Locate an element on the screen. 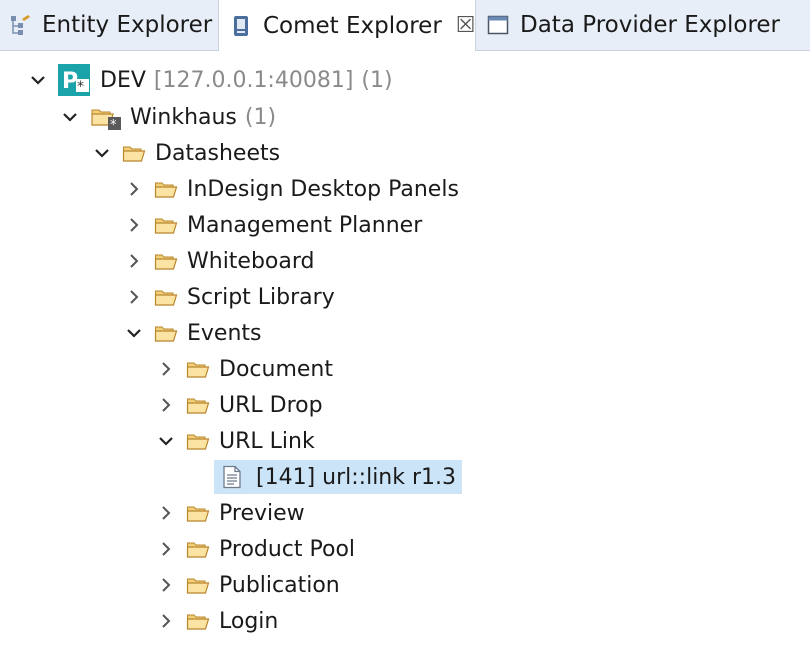  server-icon: P * is located at coordinates (74, 80).